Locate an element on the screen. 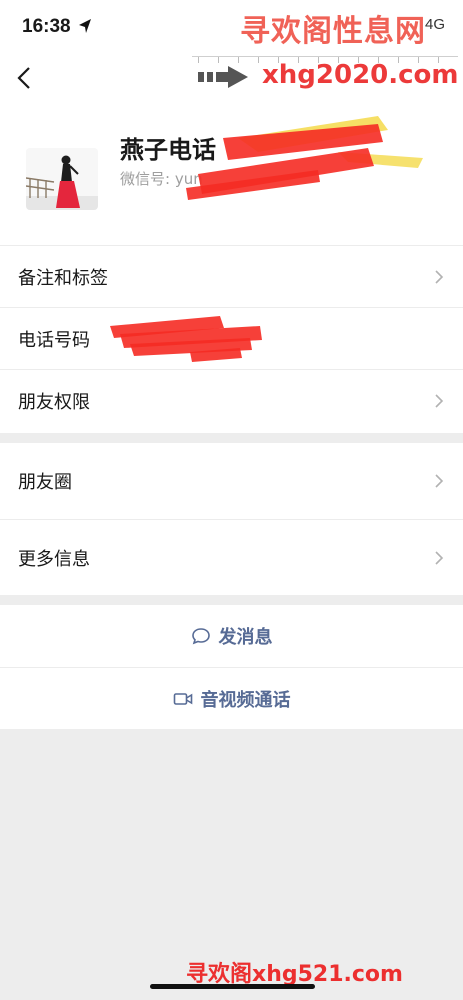 Image resolution: width=463 pixels, height=1000 pixels. menu-item-phone: 电话号码 is located at coordinates (231, 338).